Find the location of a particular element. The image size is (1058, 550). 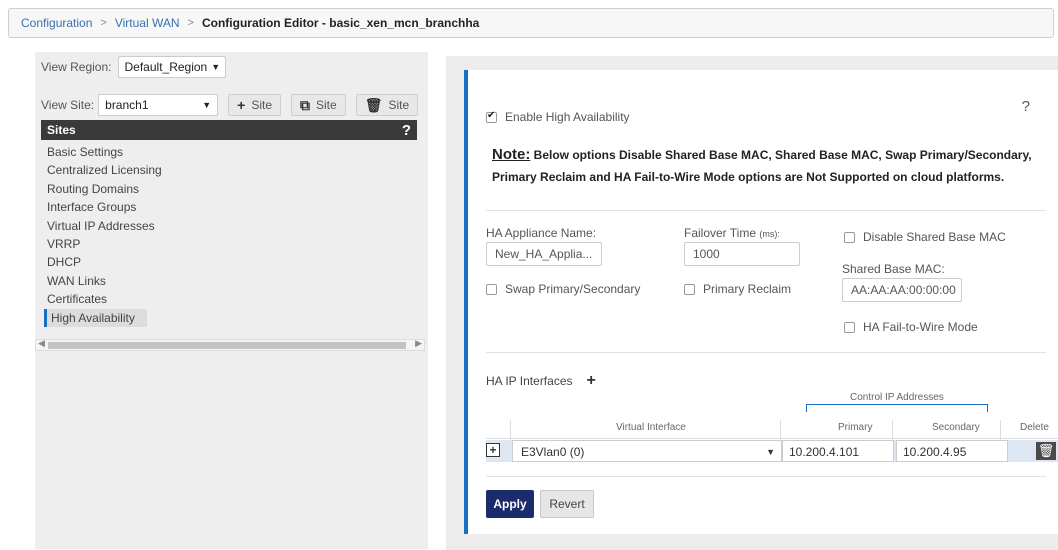

copy-icon: ⧉ is located at coordinates (305, 104).